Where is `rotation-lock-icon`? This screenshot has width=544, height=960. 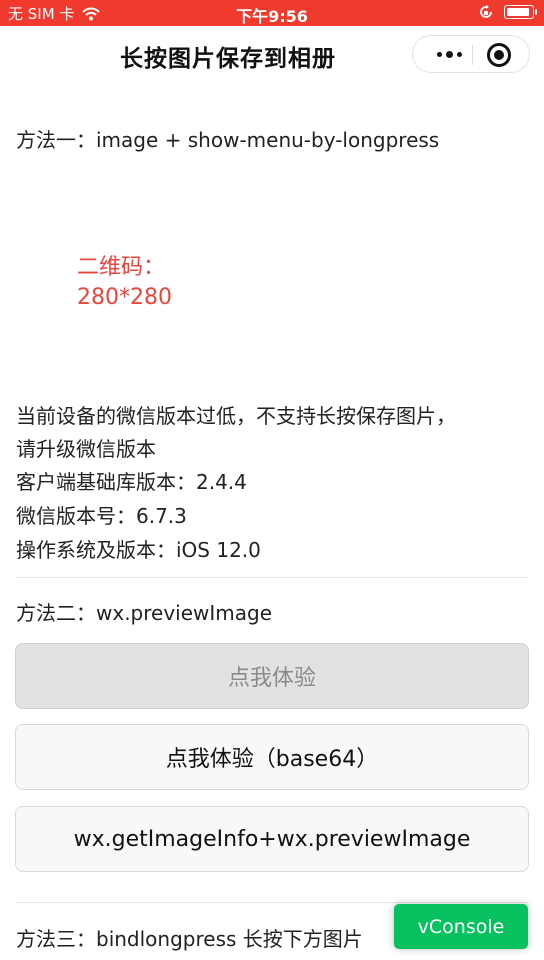 rotation-lock-icon is located at coordinates (486, 12).